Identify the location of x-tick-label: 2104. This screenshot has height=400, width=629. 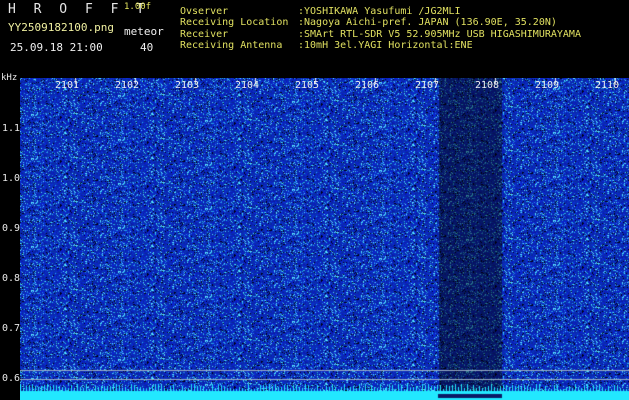
(247, 85).